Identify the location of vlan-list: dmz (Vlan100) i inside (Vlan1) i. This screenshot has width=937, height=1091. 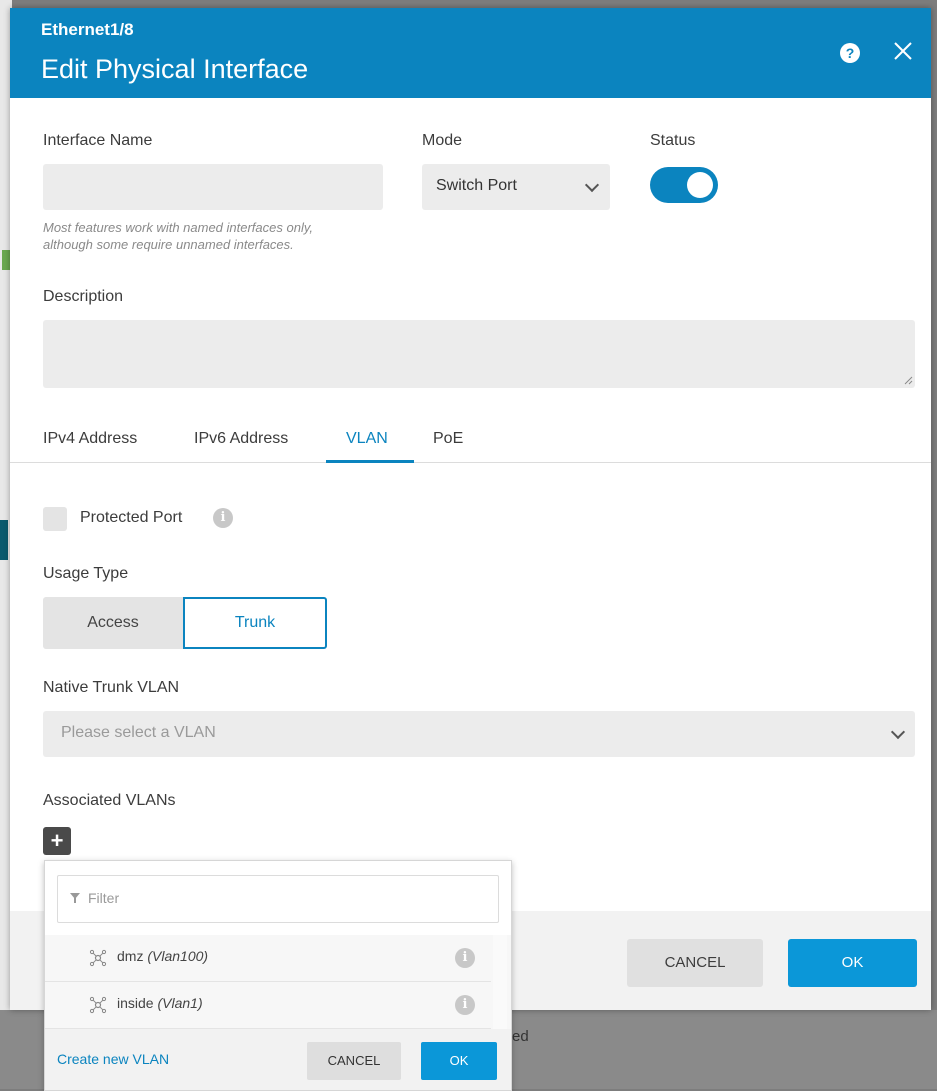
(278, 982).